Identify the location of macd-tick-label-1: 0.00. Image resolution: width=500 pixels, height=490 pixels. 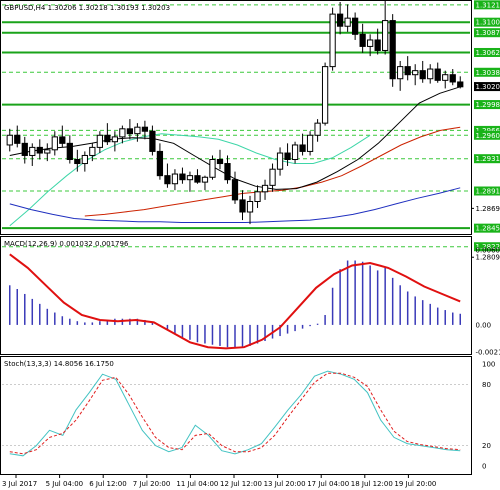
(484, 325).